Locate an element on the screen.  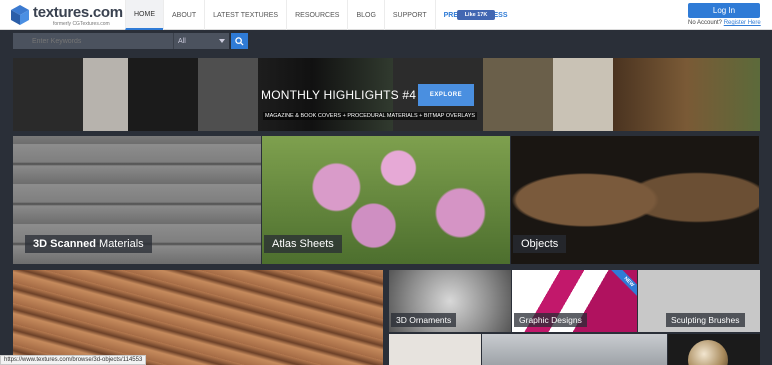
explore-button: EXPLORE is located at coordinates (446, 95).